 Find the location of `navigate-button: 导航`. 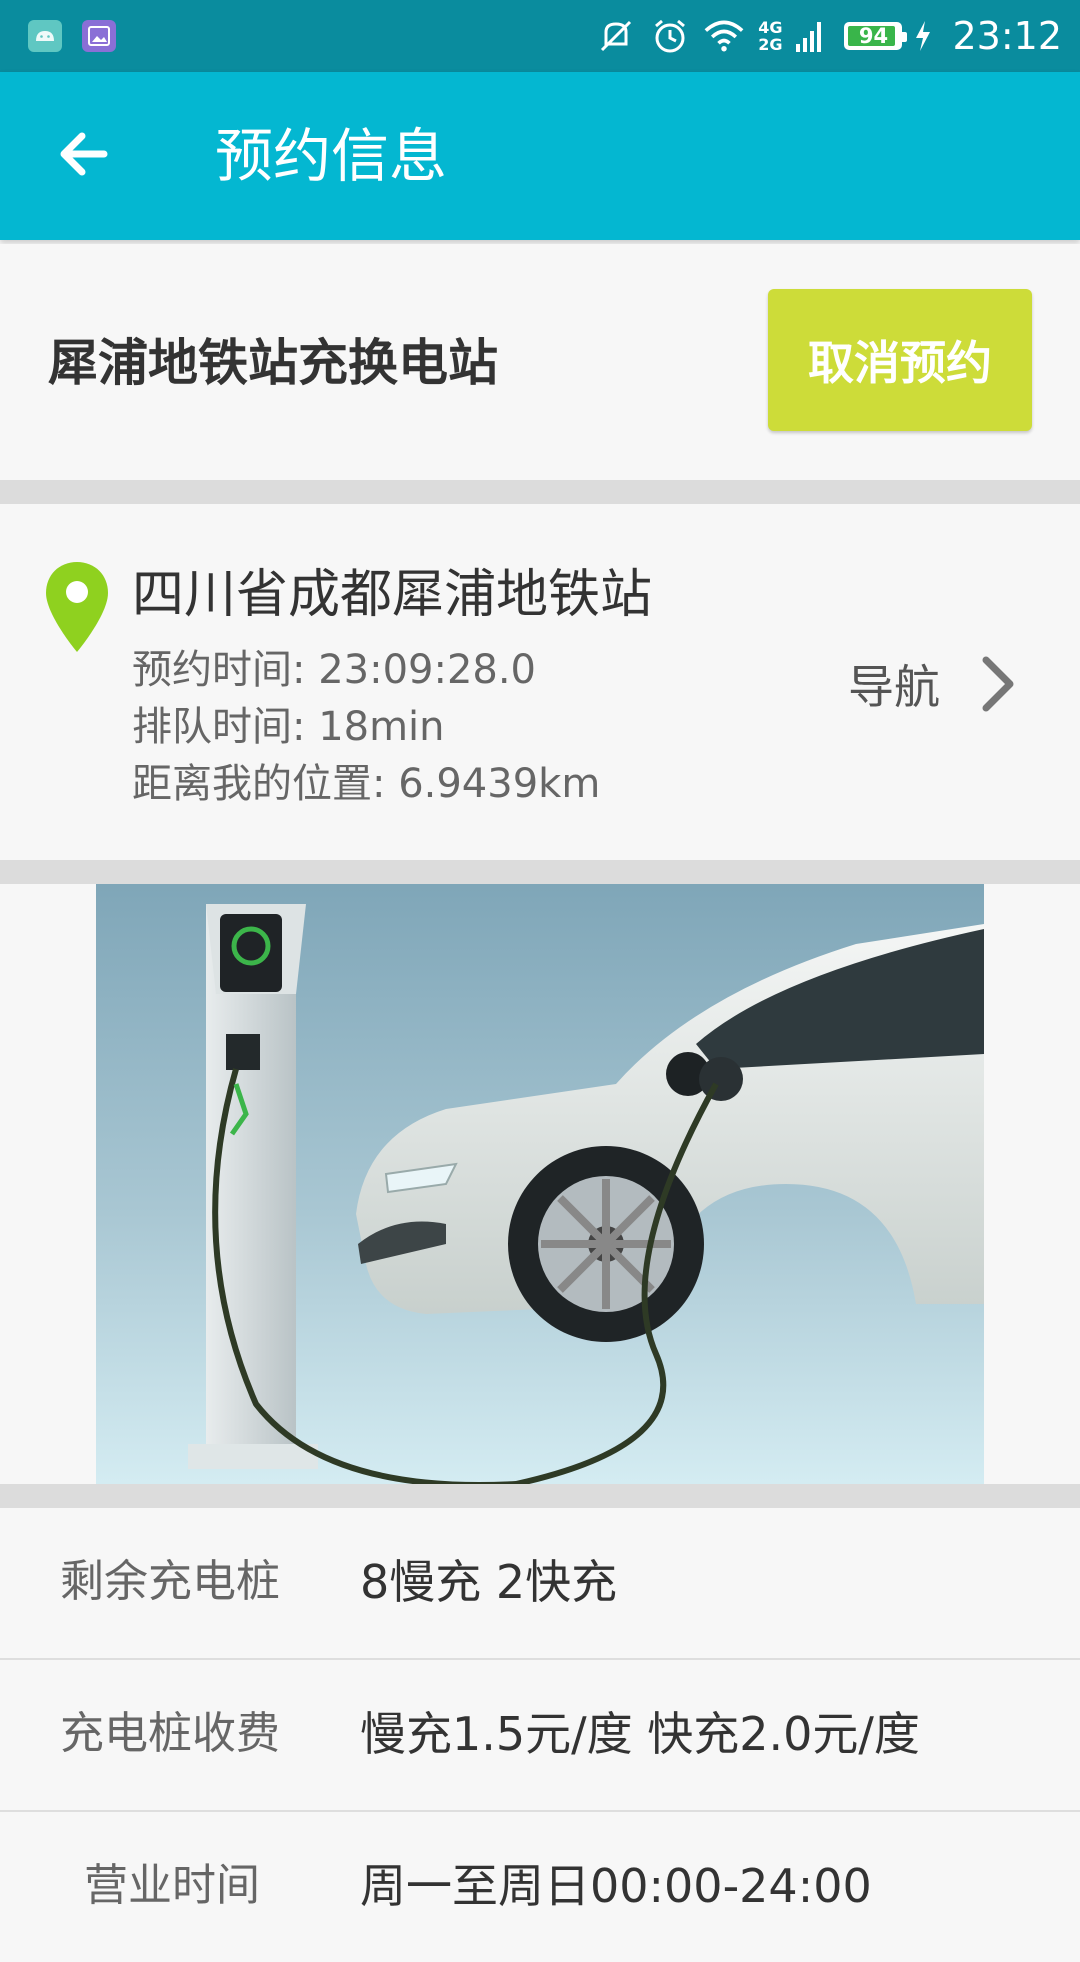

navigate-button: 导航 is located at coordinates (935, 684).